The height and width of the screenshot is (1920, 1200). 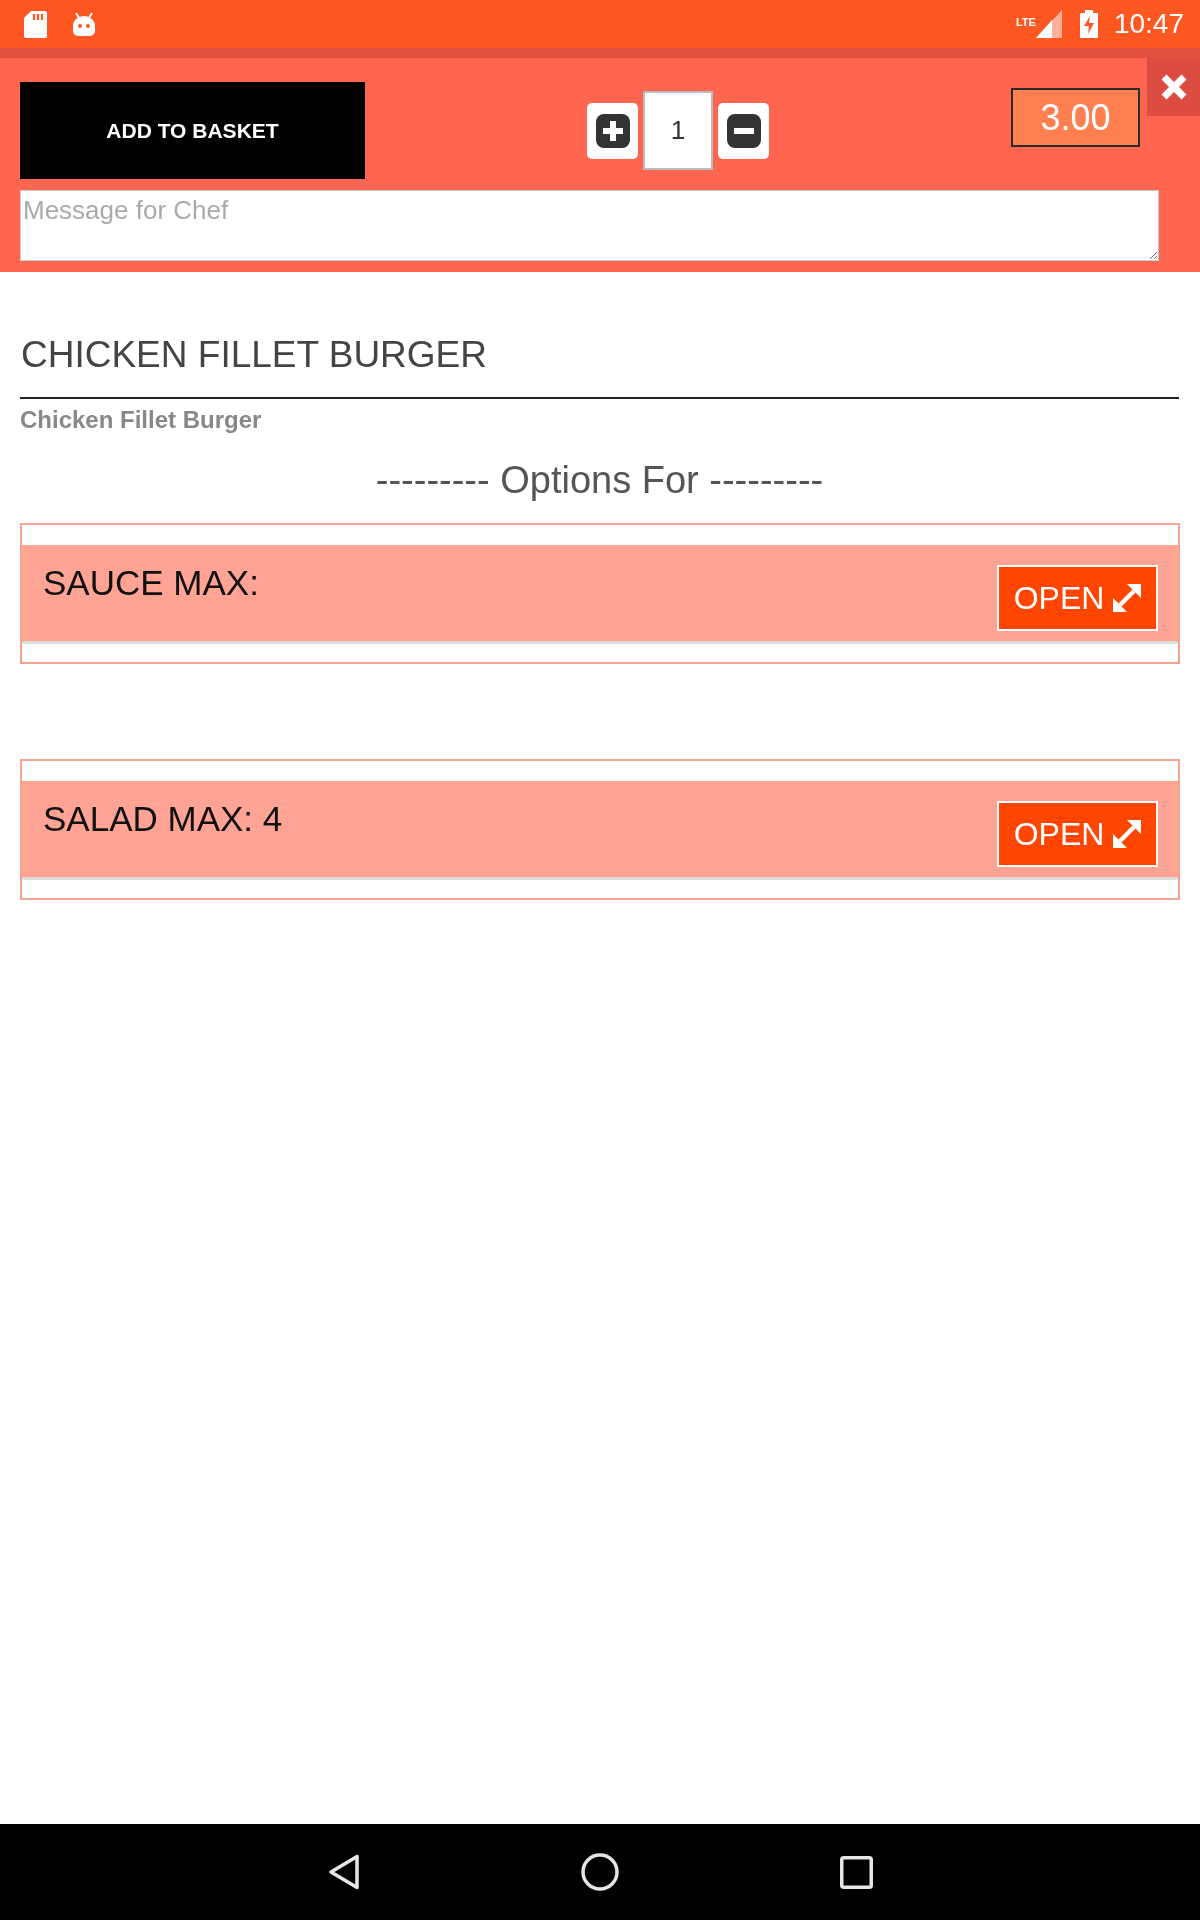 I want to click on close-icon, so click(x=1173, y=87).